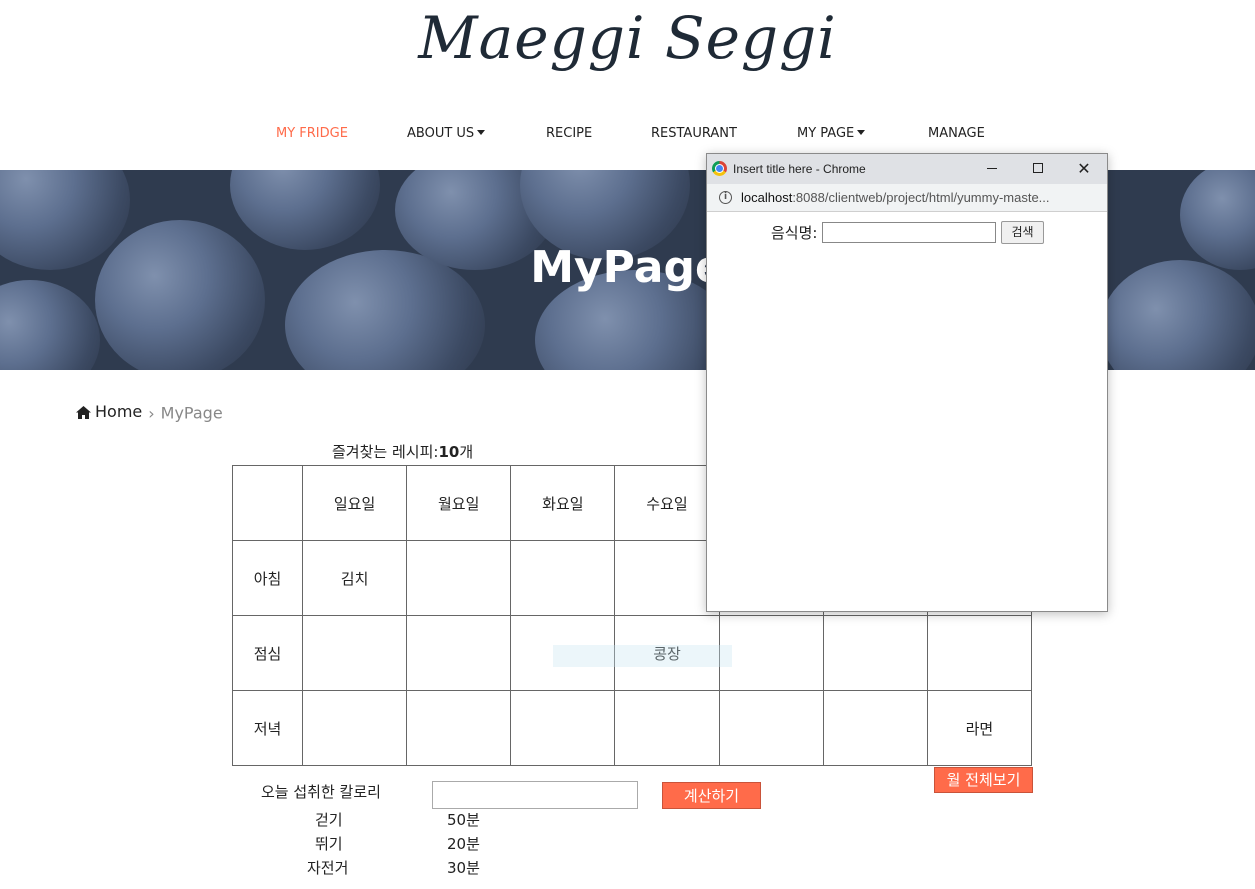 This screenshot has width=1255, height=889. What do you see at coordinates (329, 820) in the screenshot?
I see `exercise-name: 걷기` at bounding box center [329, 820].